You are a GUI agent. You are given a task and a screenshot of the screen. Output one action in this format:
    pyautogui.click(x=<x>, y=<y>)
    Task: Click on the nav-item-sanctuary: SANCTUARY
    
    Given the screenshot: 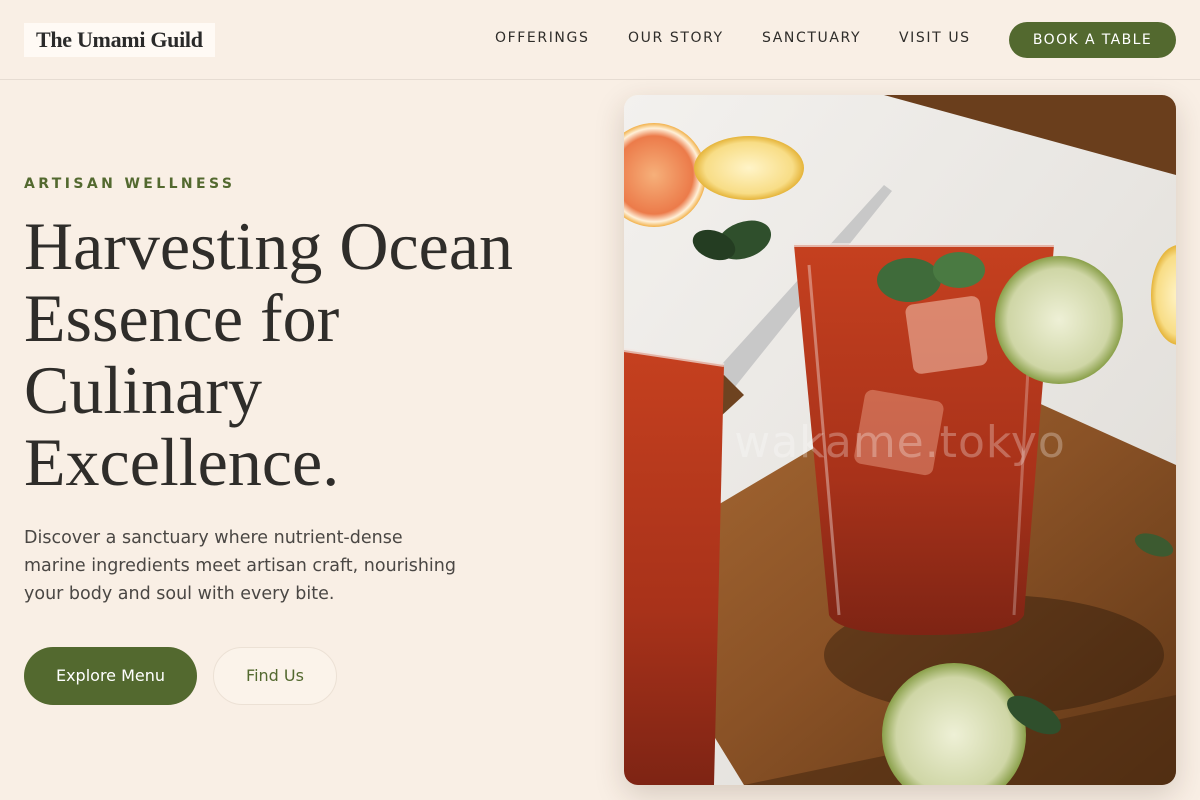 What is the action you would take?
    pyautogui.click(x=811, y=38)
    